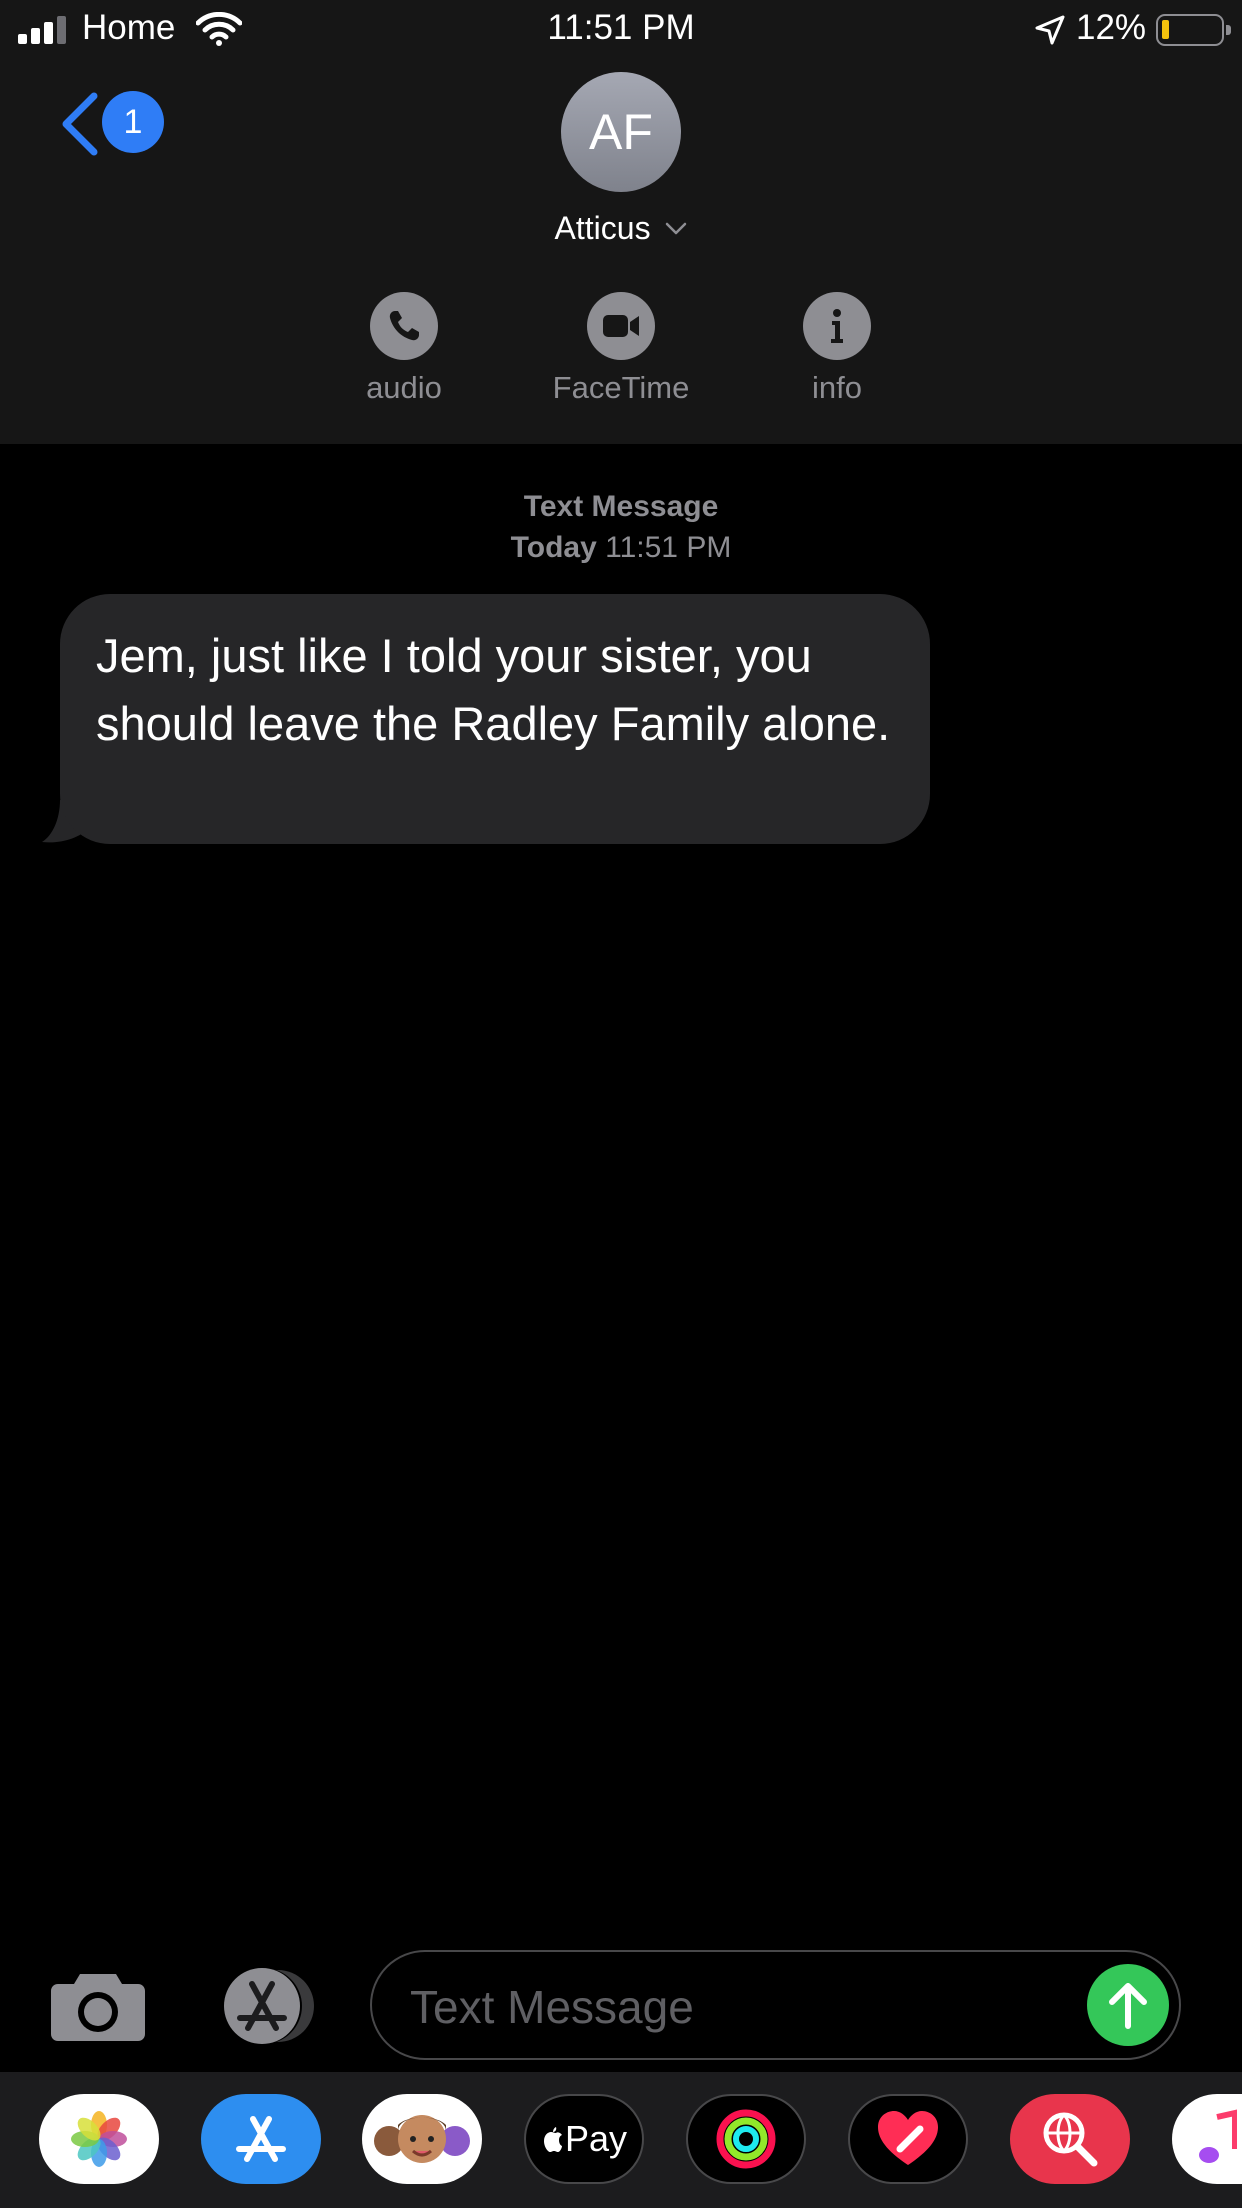 The height and width of the screenshot is (2208, 1242). I want to click on app-store-icon, so click(265, 2006).